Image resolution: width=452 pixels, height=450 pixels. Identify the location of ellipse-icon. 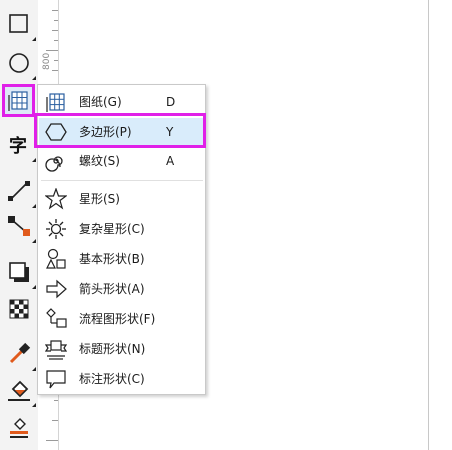
(19, 63).